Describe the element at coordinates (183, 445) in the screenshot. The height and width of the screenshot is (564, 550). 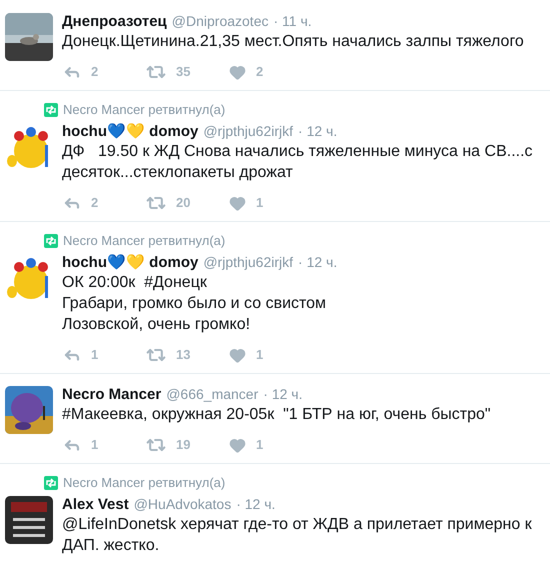
I see `retweet-count: 19` at that location.